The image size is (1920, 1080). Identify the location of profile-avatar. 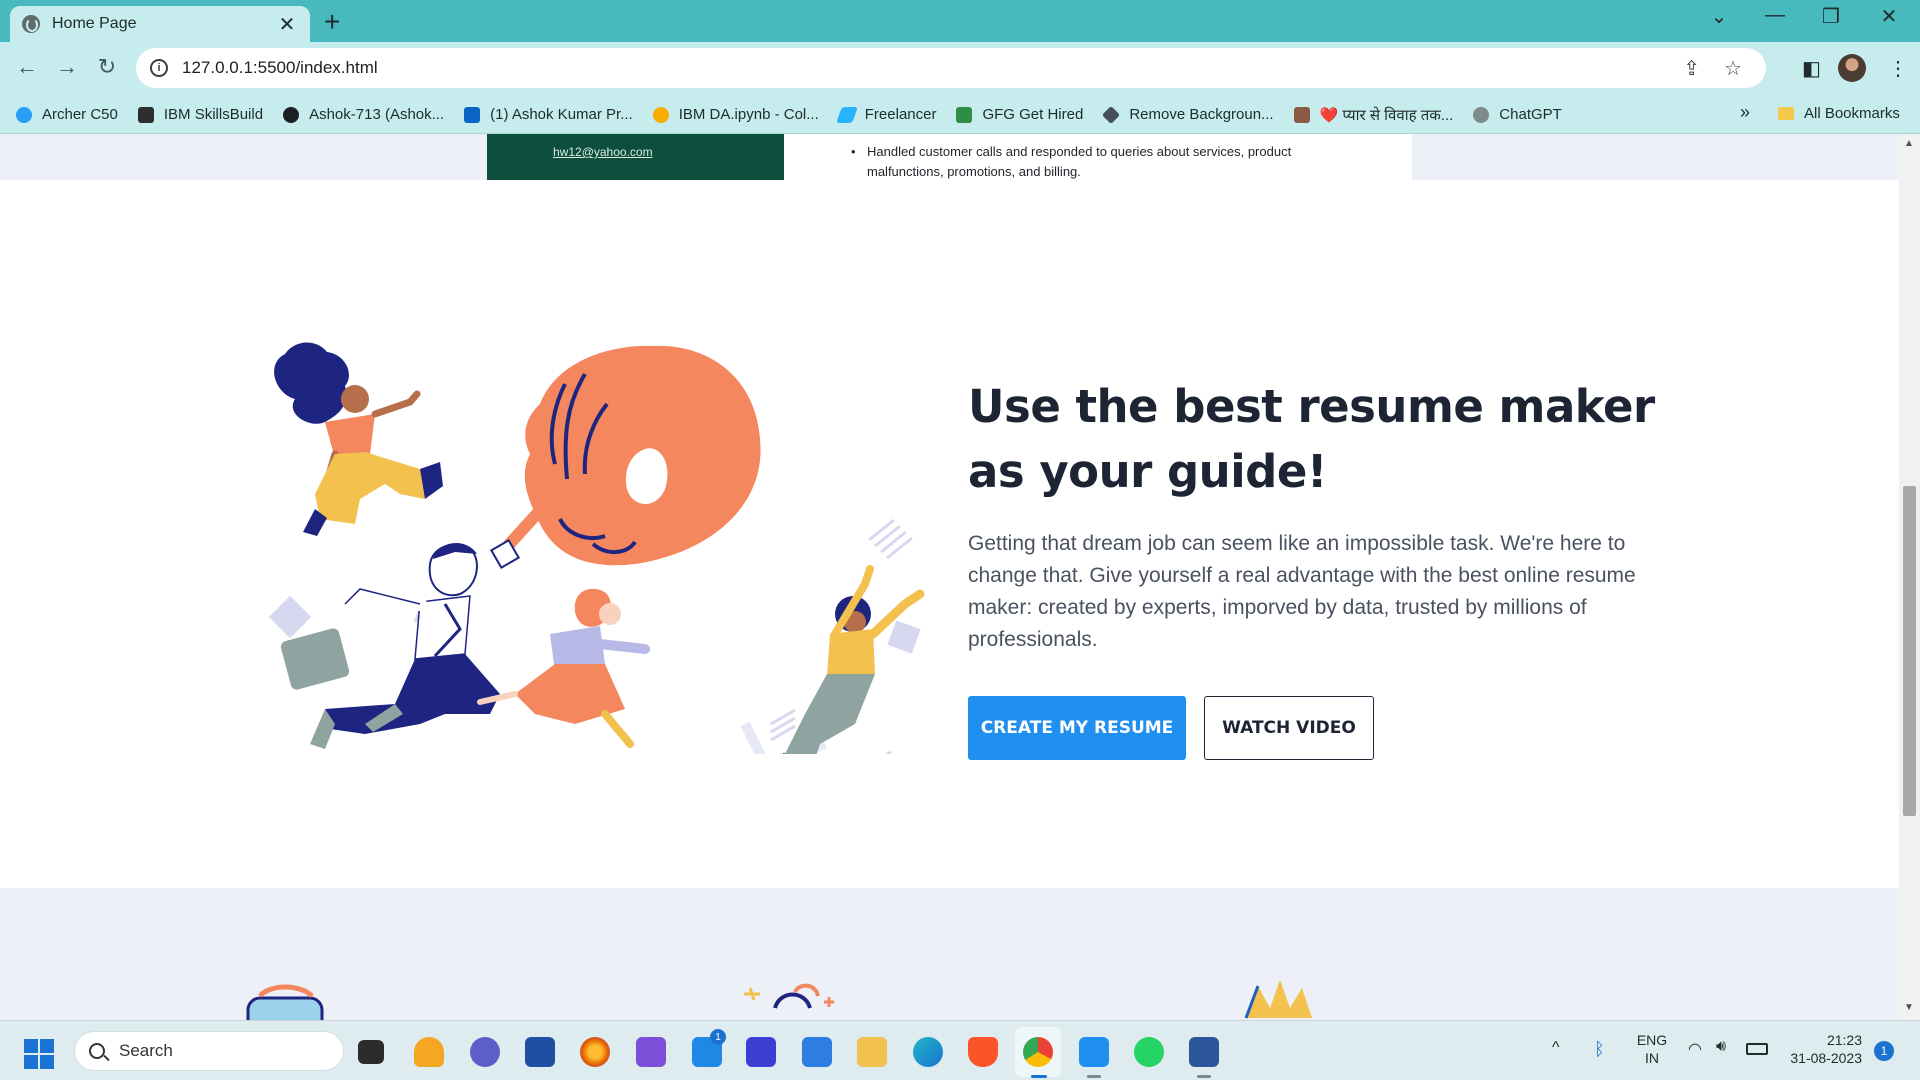
(1852, 68).